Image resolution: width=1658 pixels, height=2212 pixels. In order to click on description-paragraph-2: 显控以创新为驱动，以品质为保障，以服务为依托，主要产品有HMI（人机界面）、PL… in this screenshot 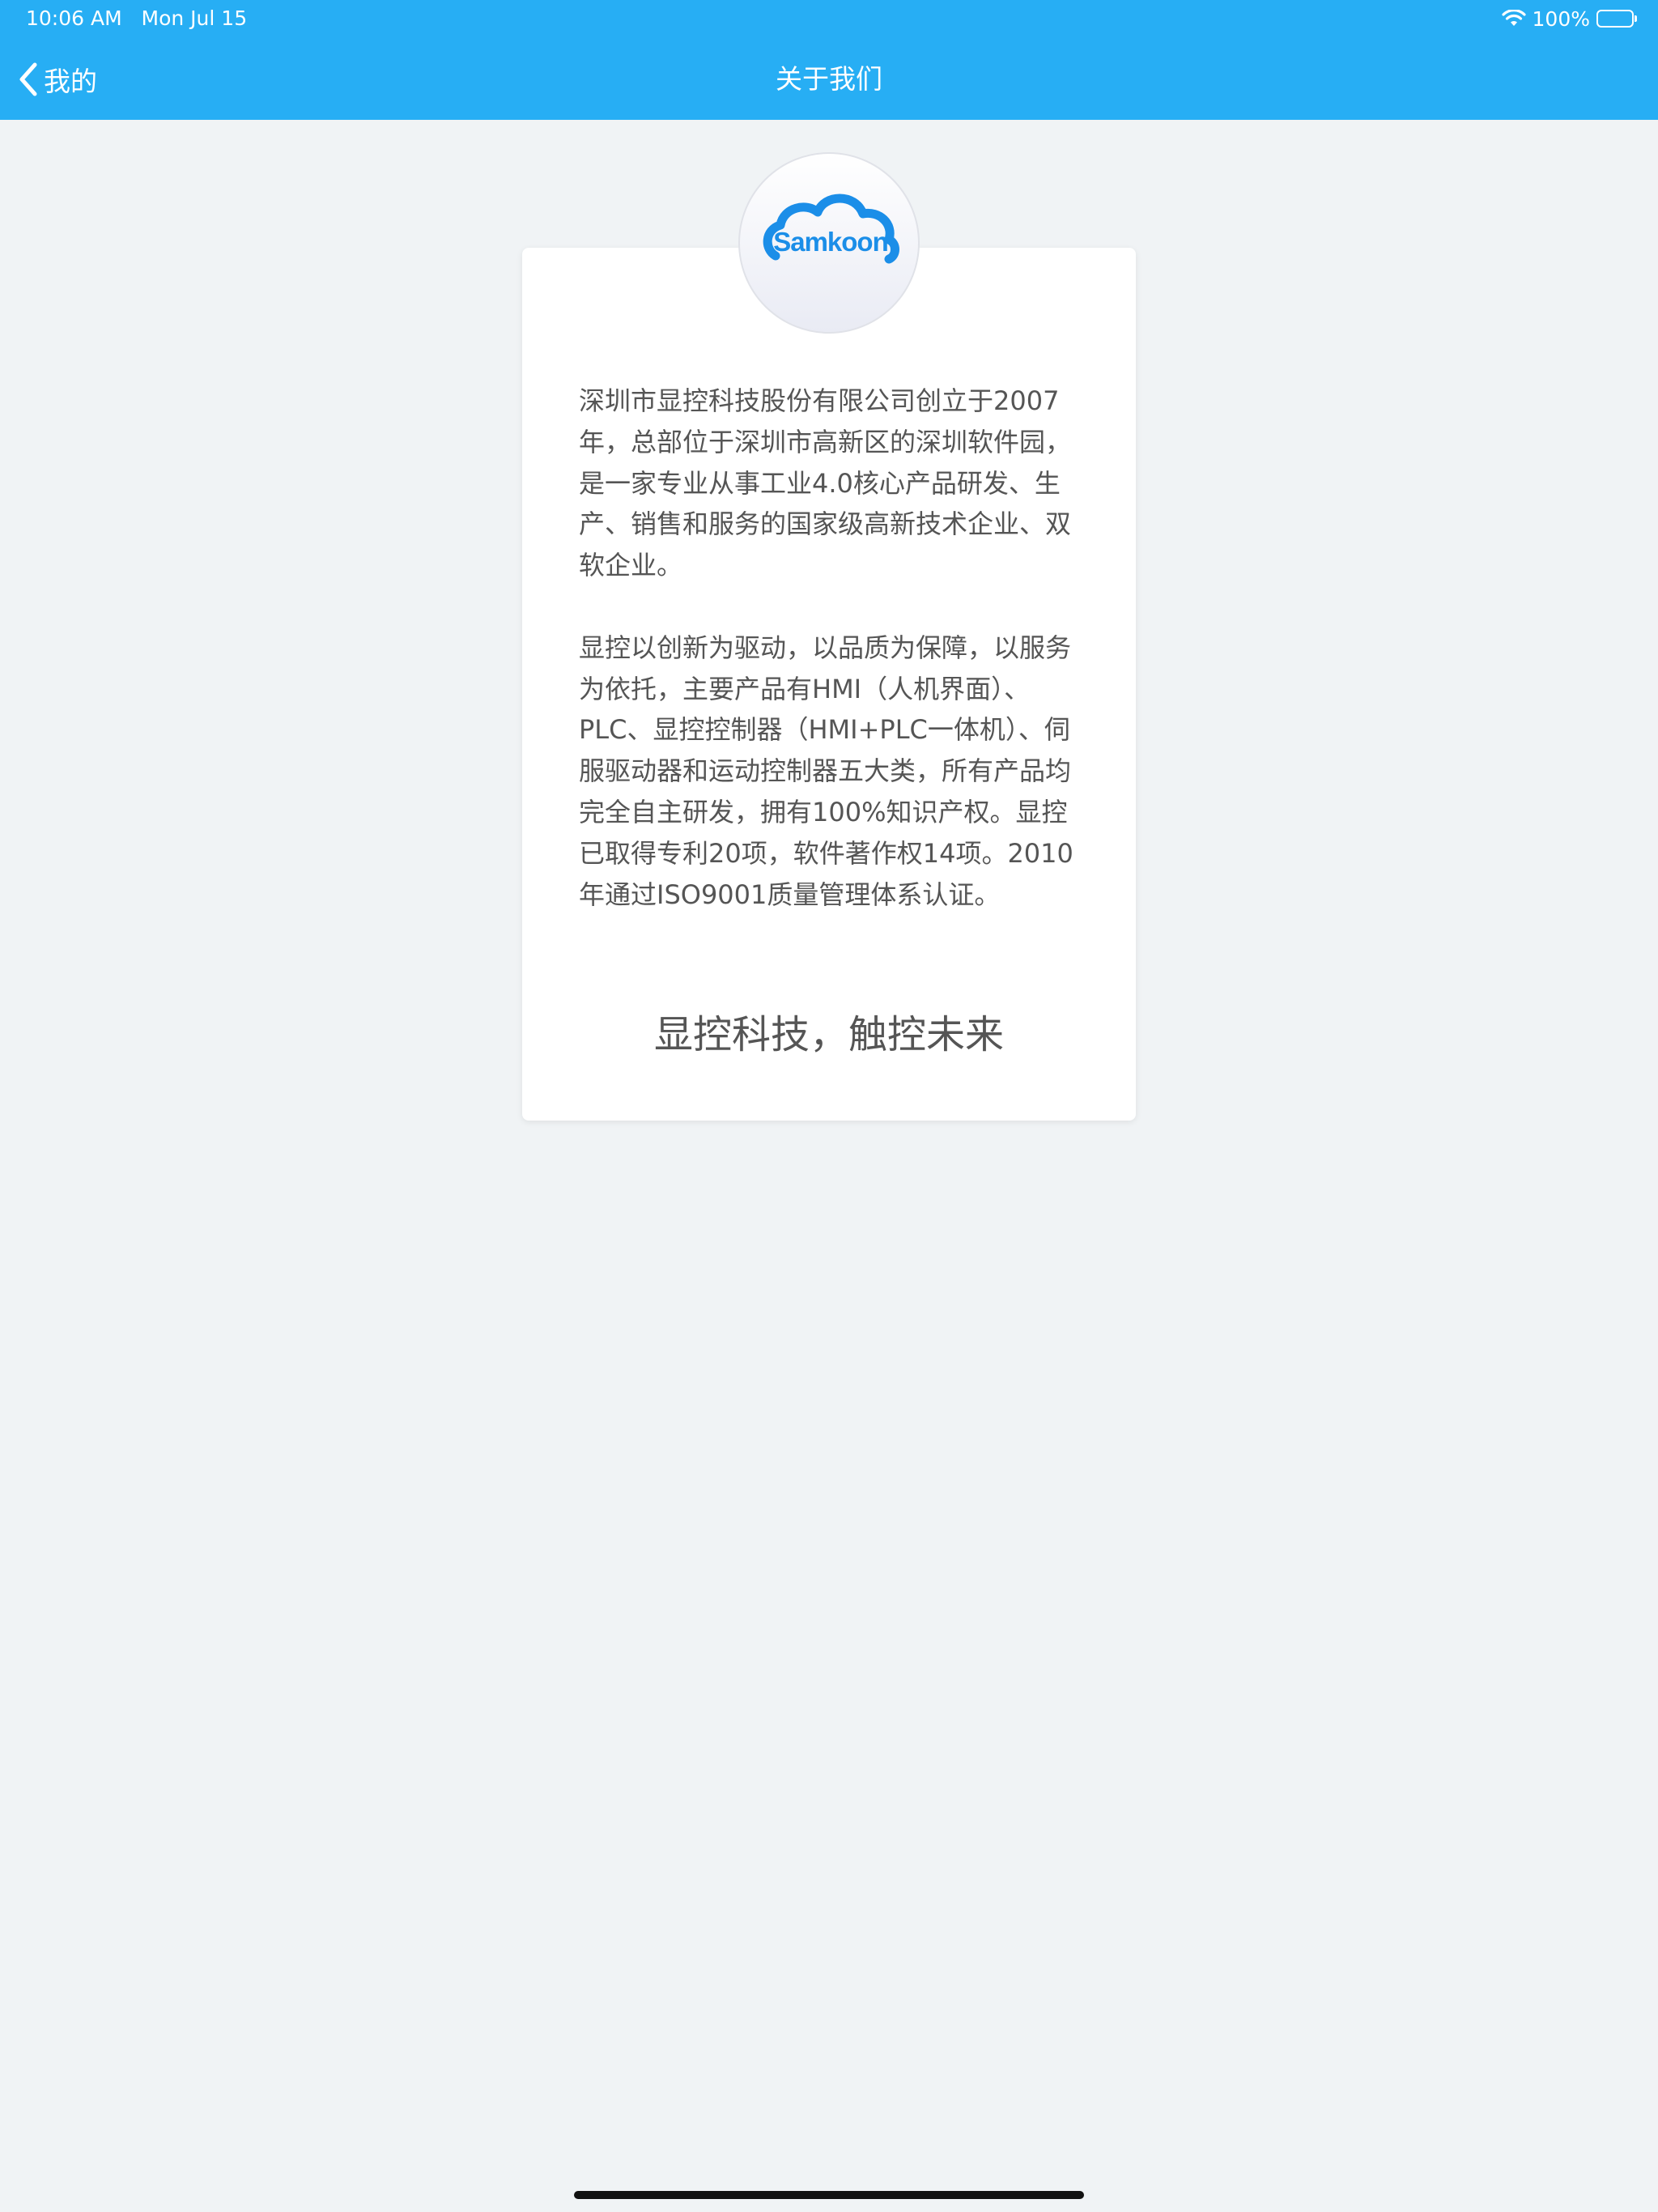, I will do `click(826, 771)`.